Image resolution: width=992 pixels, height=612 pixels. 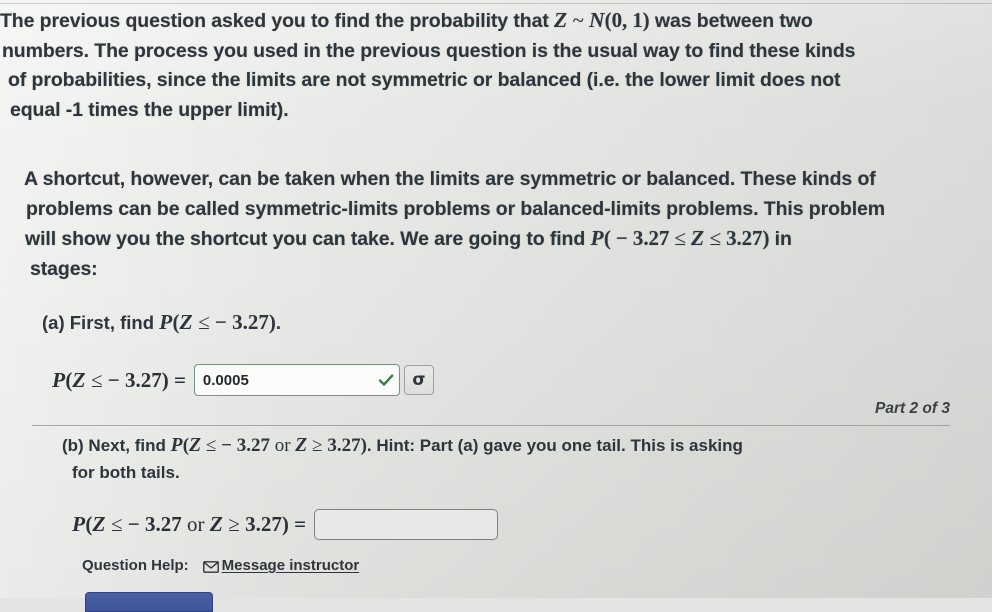 What do you see at coordinates (624, 238) in the screenshot?
I see `p2-minus: −` at bounding box center [624, 238].